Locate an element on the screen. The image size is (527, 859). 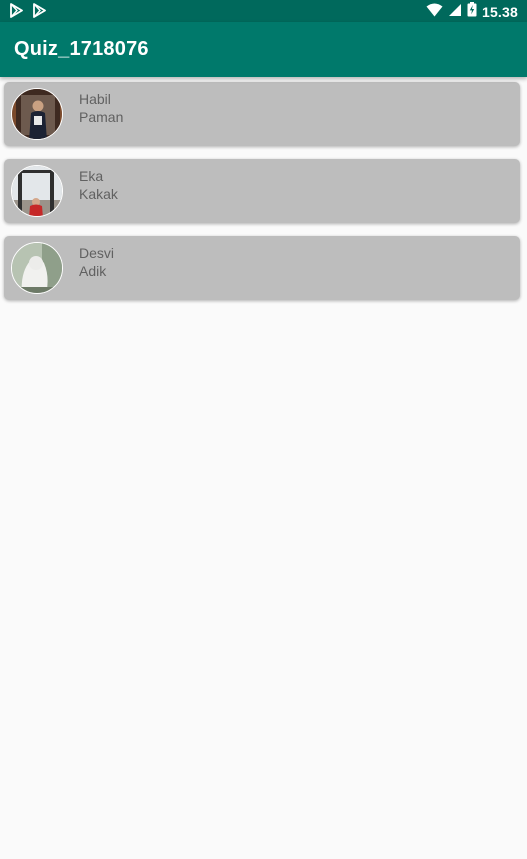
contact-name: Habil is located at coordinates (95, 99).